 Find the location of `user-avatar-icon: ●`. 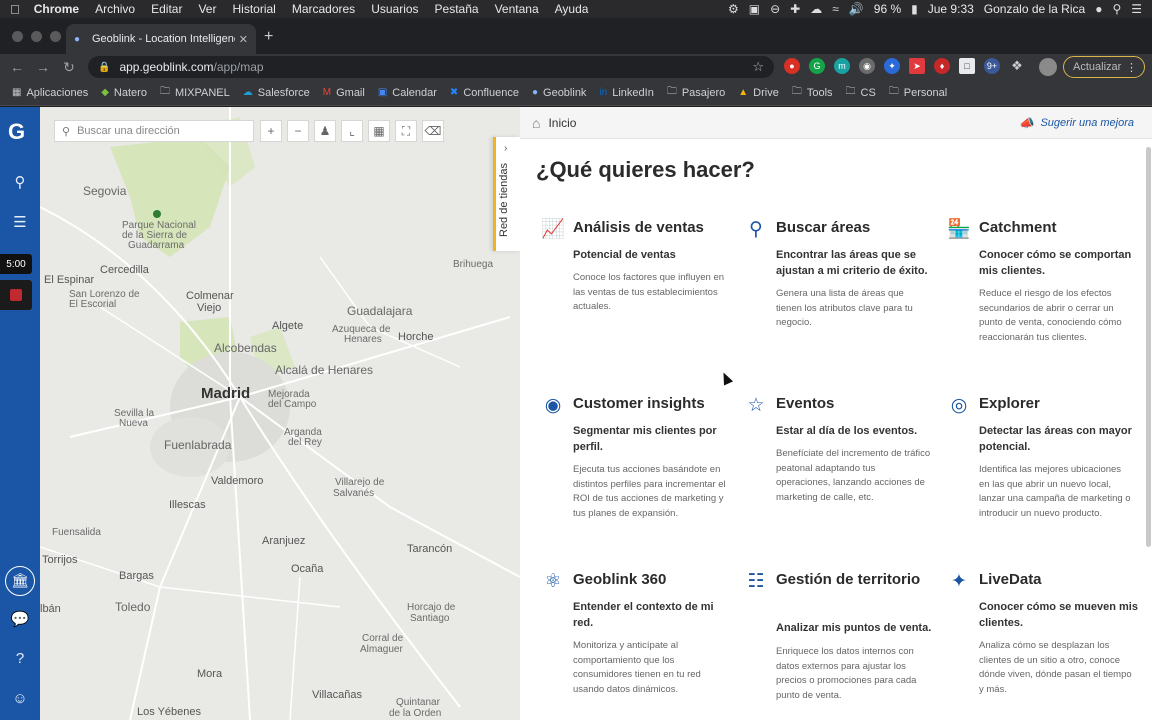

user-avatar-icon: ● is located at coordinates (1098, 9).